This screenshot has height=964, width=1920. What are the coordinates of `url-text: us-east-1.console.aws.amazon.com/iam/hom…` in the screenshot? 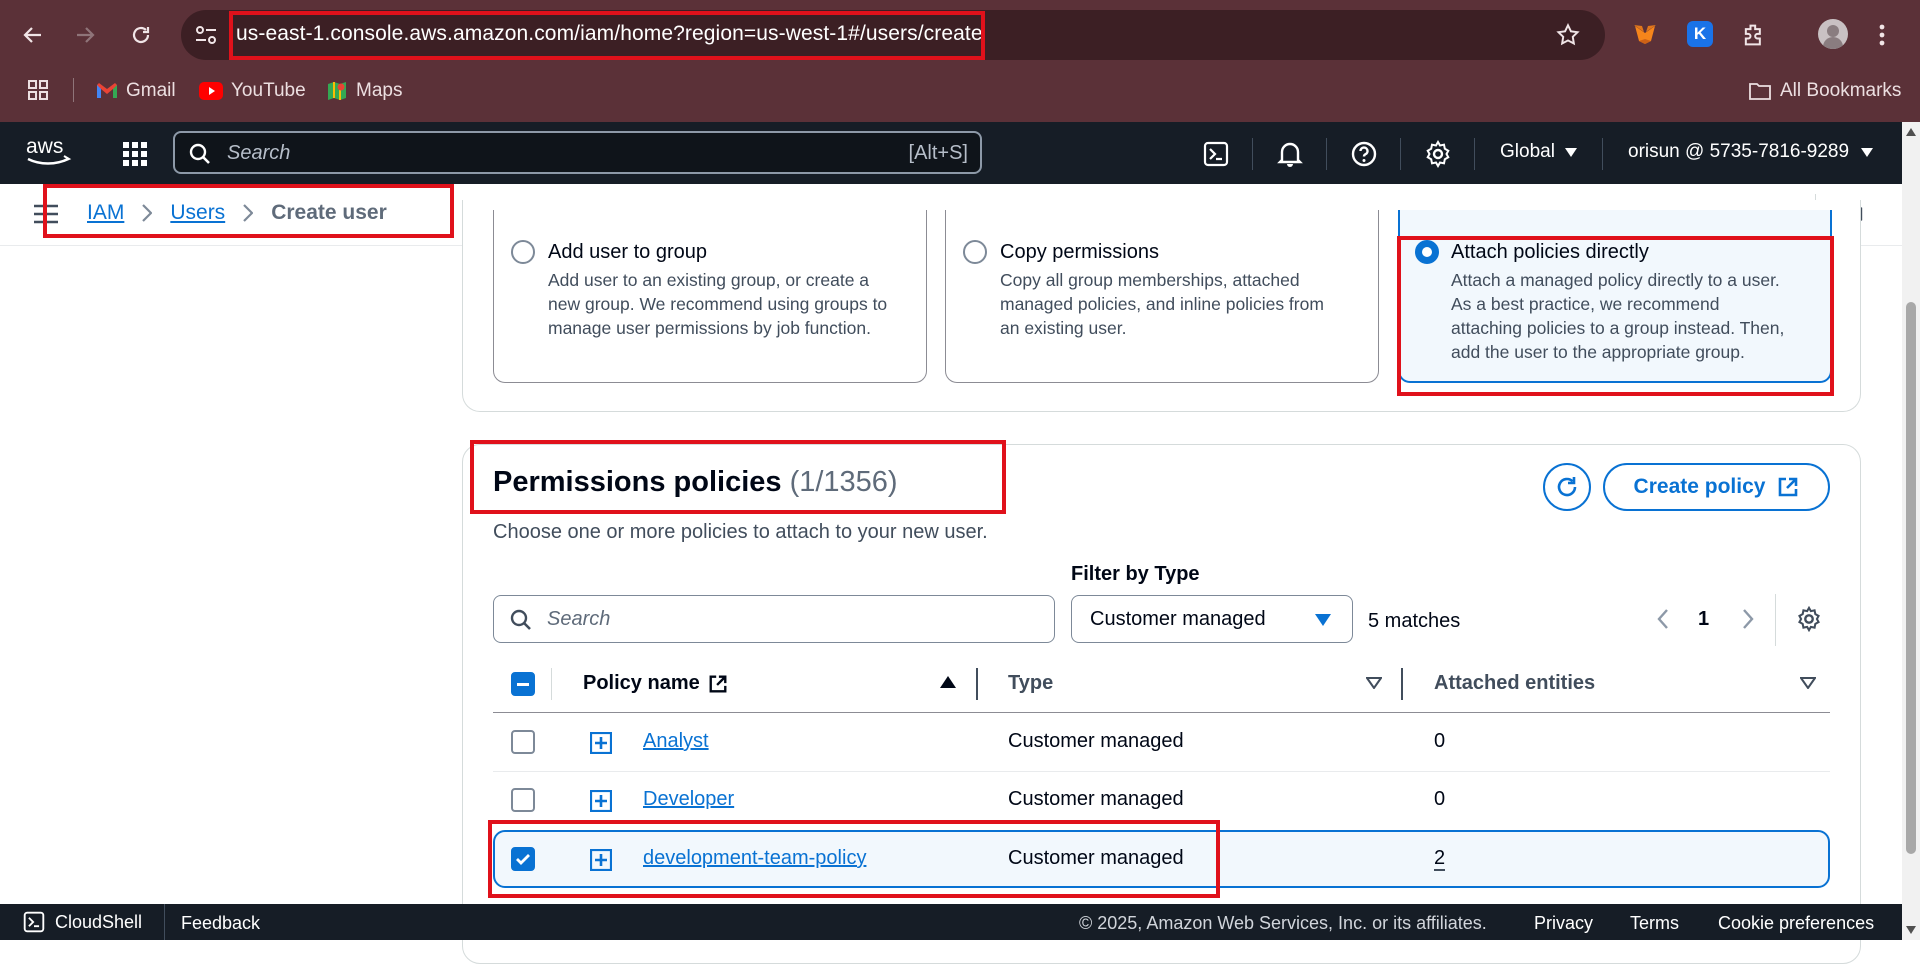 It's located at (609, 34).